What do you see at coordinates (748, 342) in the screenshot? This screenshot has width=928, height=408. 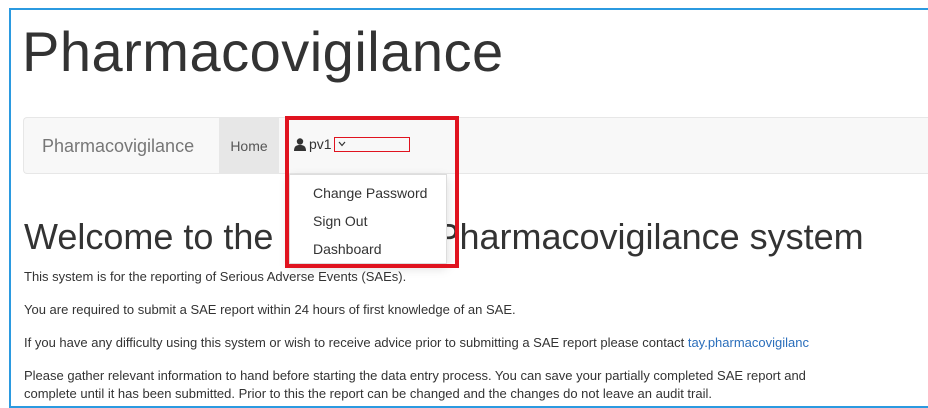 I see `contact-email-link: tay.pharmacovigilanc` at bounding box center [748, 342].